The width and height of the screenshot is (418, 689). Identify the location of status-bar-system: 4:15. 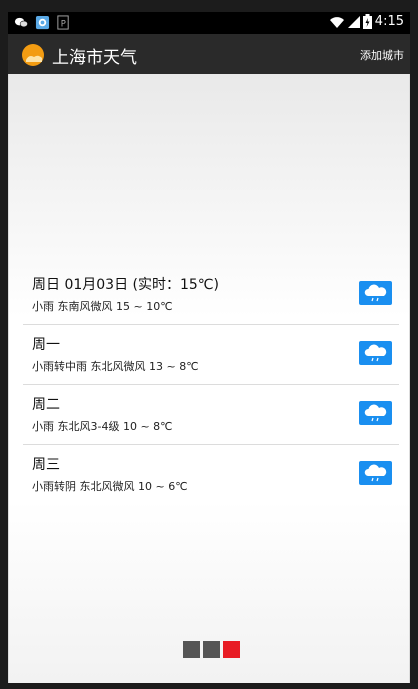
(366, 21).